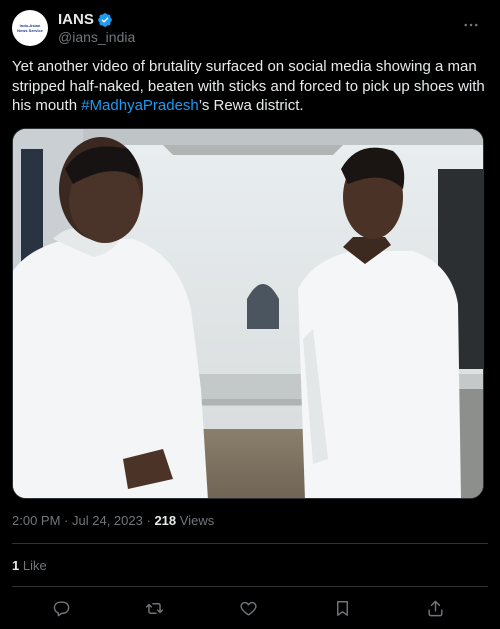  What do you see at coordinates (96, 37) in the screenshot?
I see `handle: @ians_india` at bounding box center [96, 37].